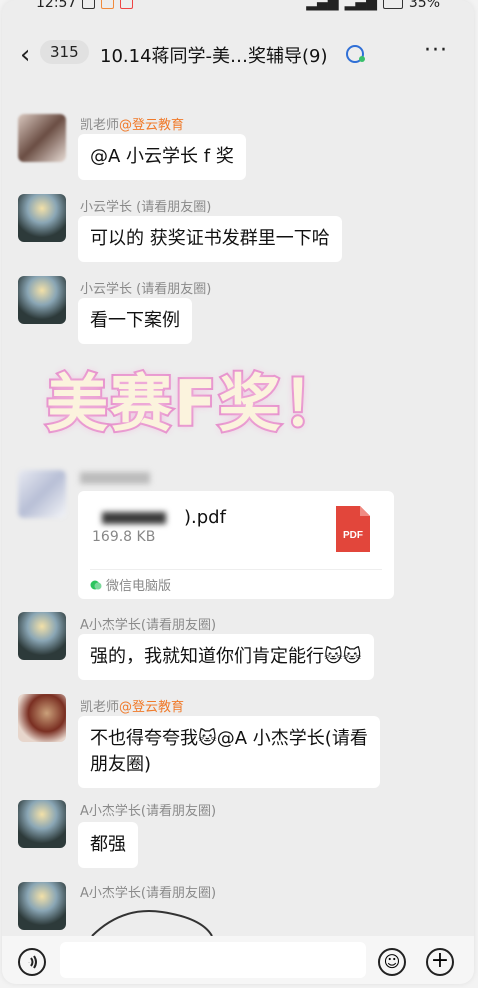 The image size is (478, 988). Describe the element at coordinates (134, 518) in the screenshot. I see `redacted-file-name` at that location.